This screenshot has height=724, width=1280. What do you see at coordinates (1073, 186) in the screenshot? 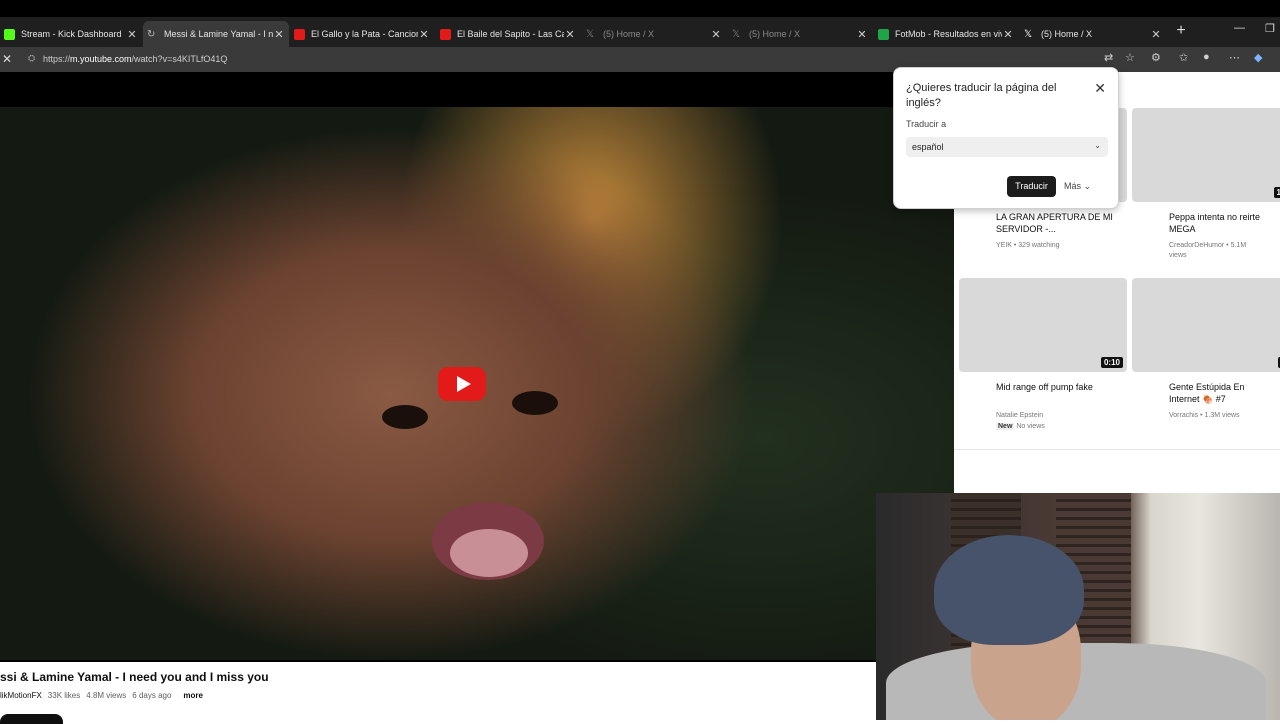
I see `more-options-label: Más` at bounding box center [1073, 186].